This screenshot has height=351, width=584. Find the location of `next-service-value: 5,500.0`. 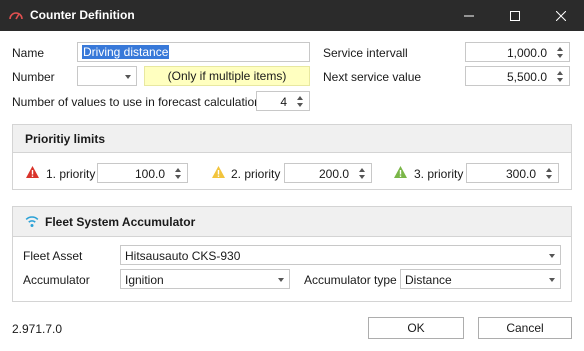

next-service-value: 5,500.0 is located at coordinates (526, 77).